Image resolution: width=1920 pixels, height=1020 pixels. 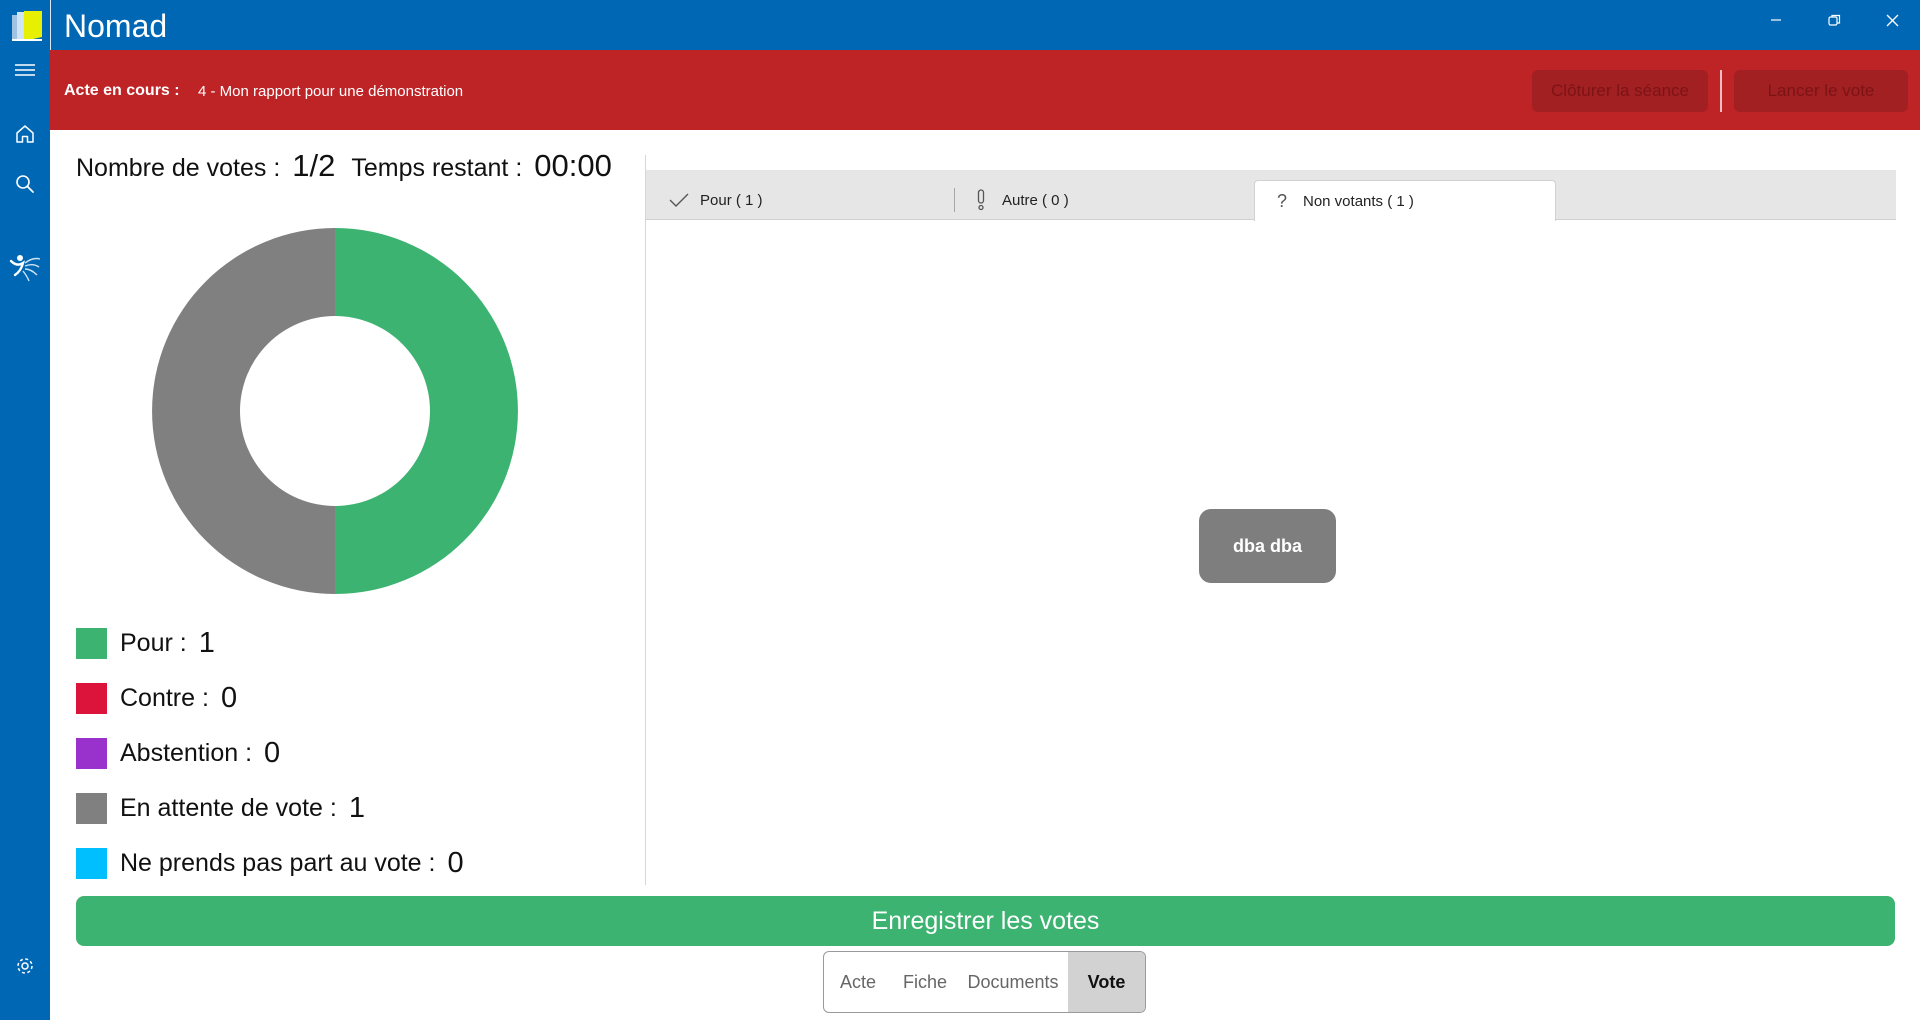 I want to click on close-button, so click(x=1892, y=20).